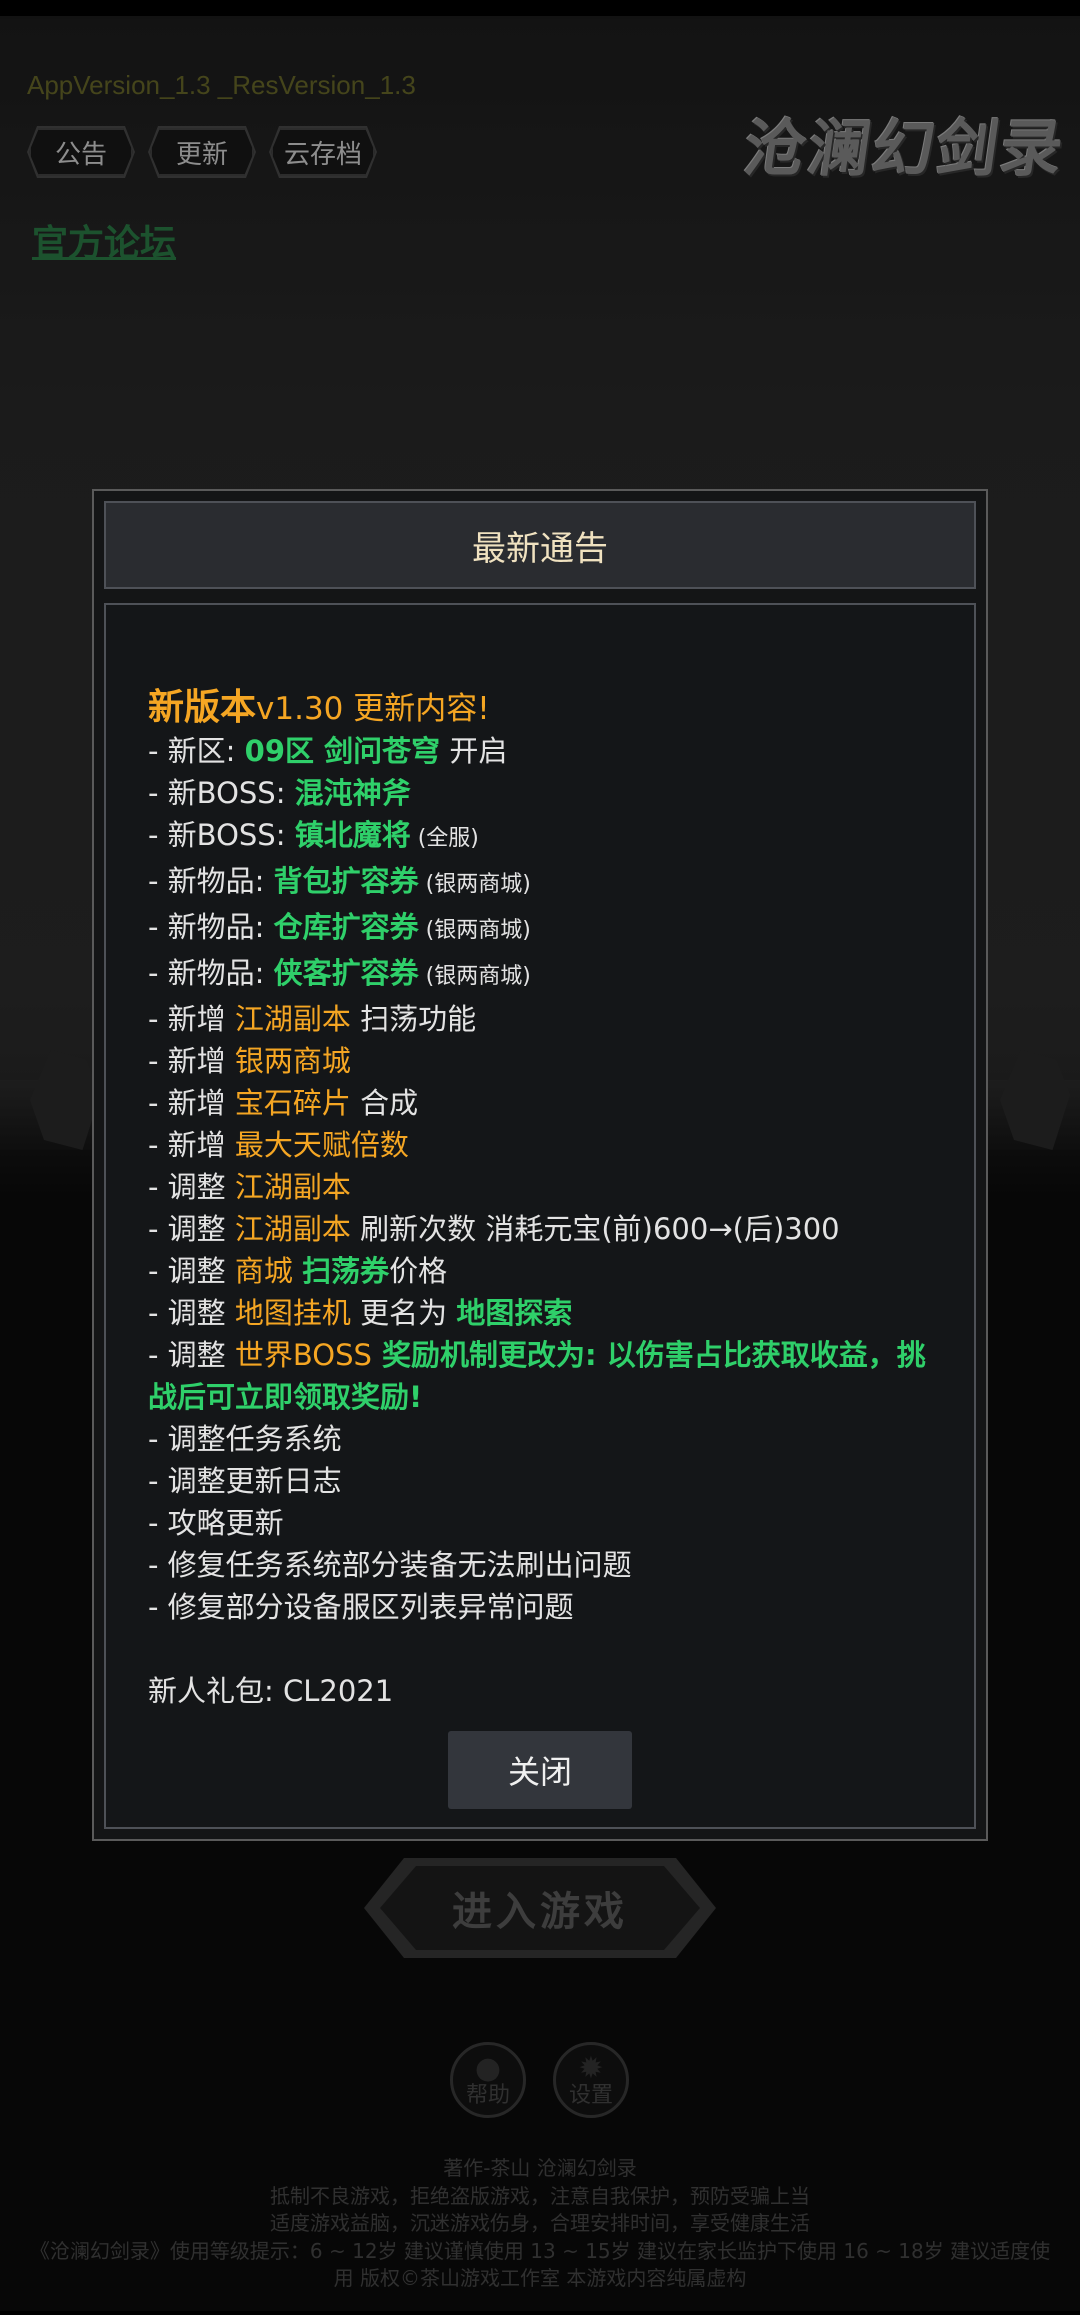 Image resolution: width=1080 pixels, height=2315 pixels. I want to click on list-item: - 新增 宝石碎片 合成, so click(283, 1103).